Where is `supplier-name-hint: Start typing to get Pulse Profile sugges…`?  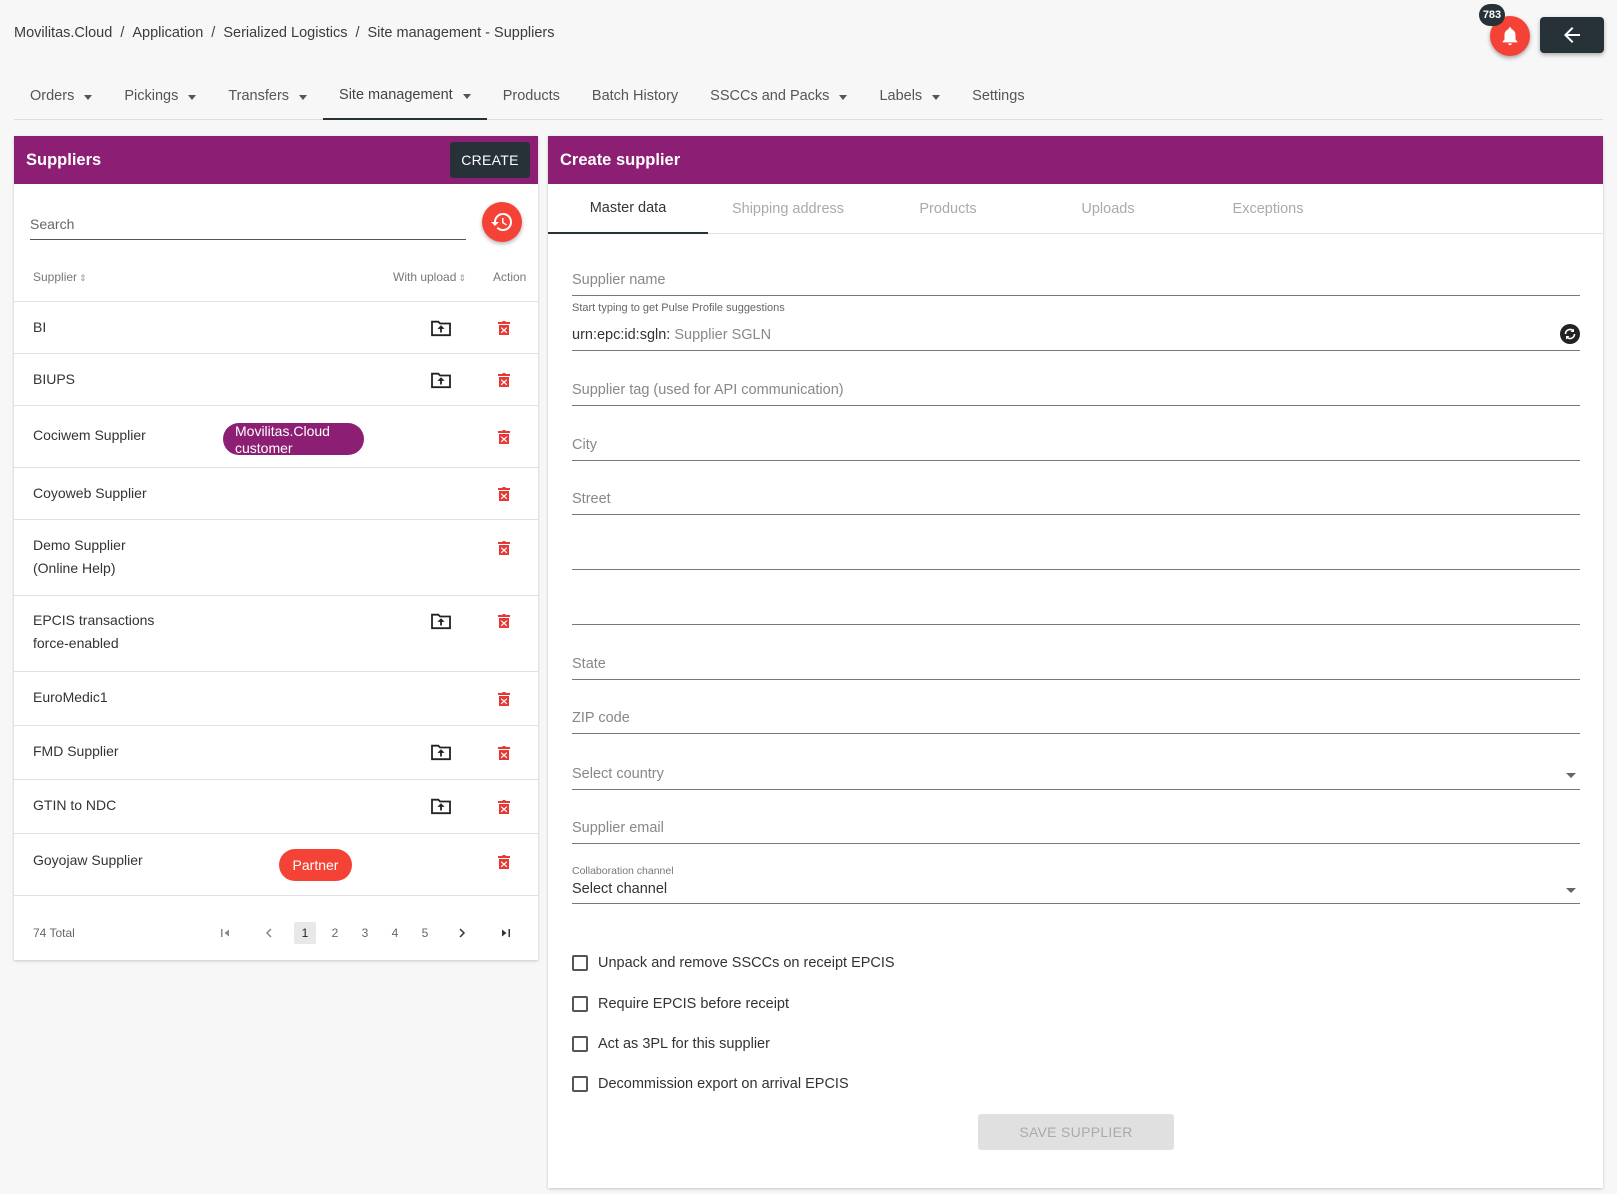 supplier-name-hint: Start typing to get Pulse Profile sugges… is located at coordinates (678, 308).